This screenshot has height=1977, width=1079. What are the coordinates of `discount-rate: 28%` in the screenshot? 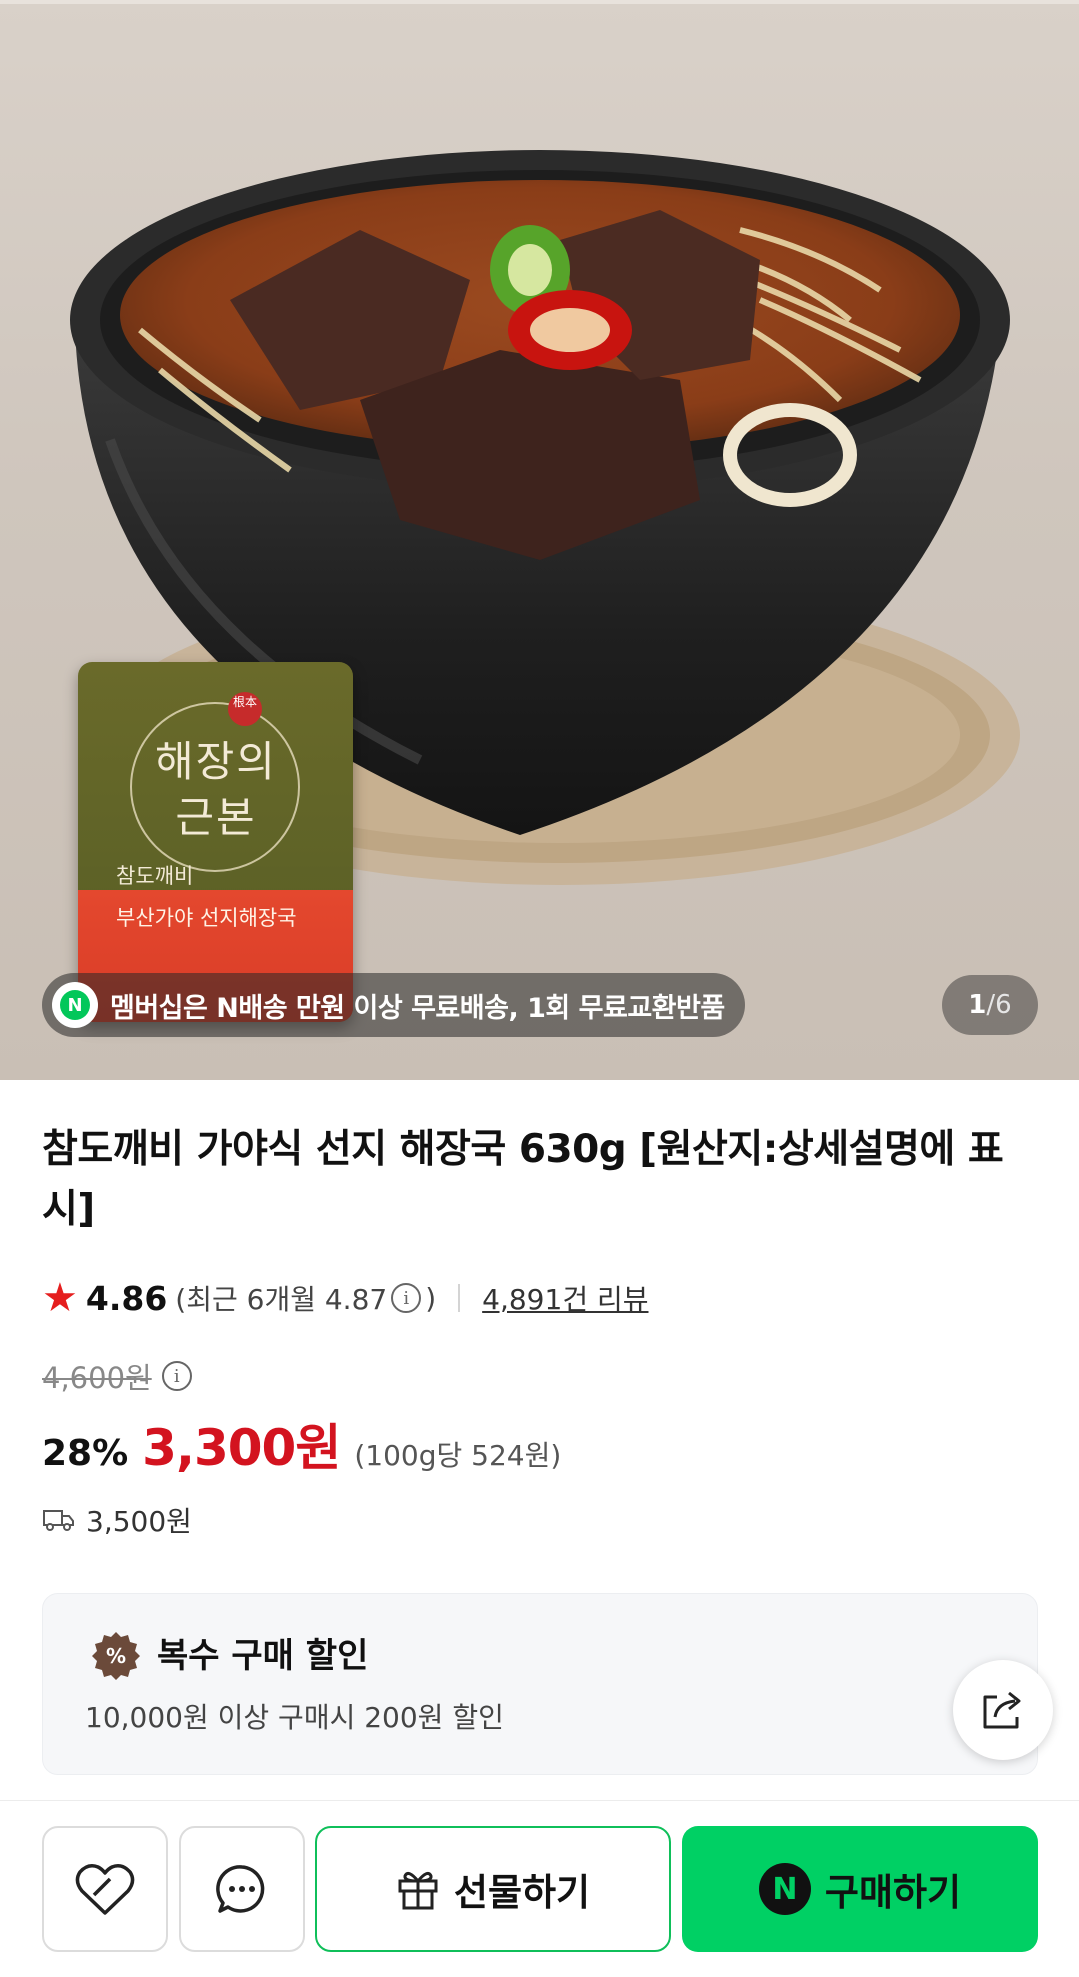 It's located at (85, 1453).